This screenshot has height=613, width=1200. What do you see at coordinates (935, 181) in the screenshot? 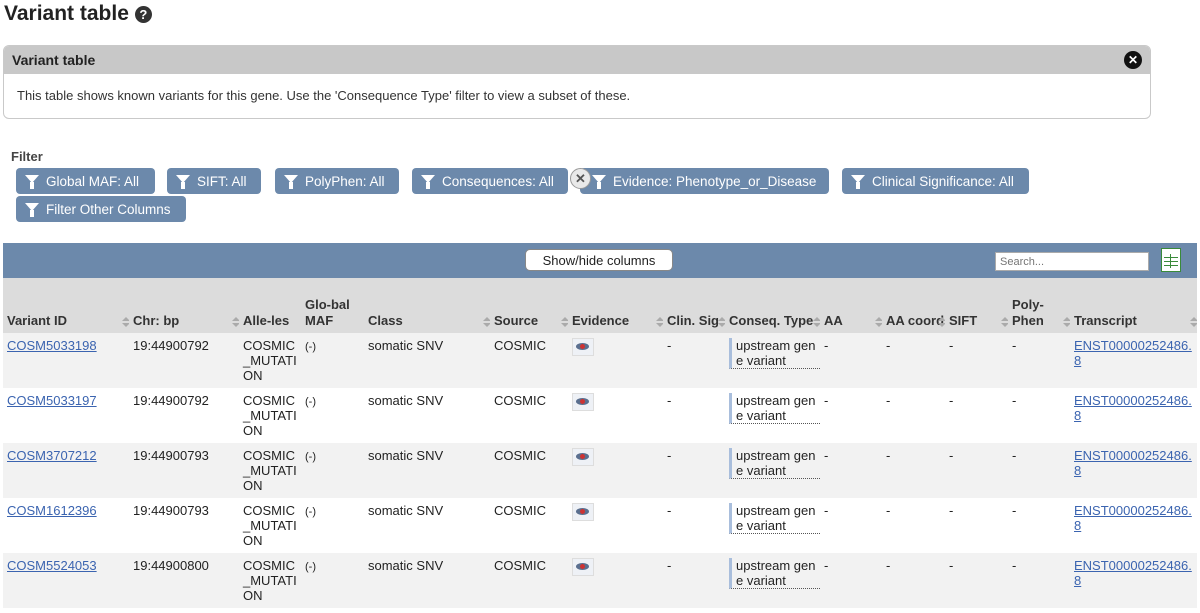
I see `filter-clinical-significance-button: Clinical Significance: All` at bounding box center [935, 181].